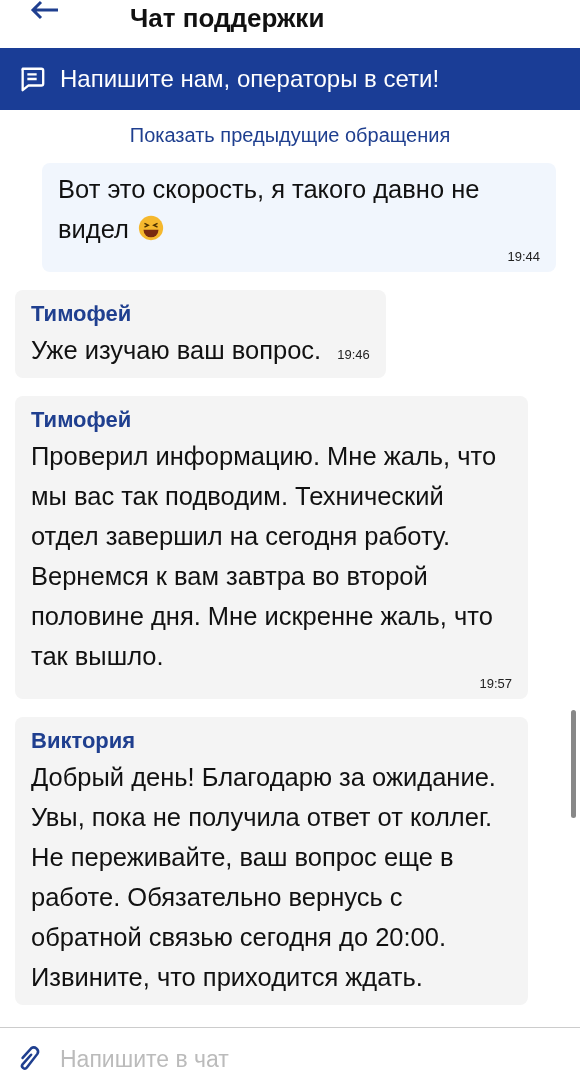 The height and width of the screenshot is (1090, 580). Describe the element at coordinates (84, 741) in the screenshot. I see `operator-name: Виктория` at that location.